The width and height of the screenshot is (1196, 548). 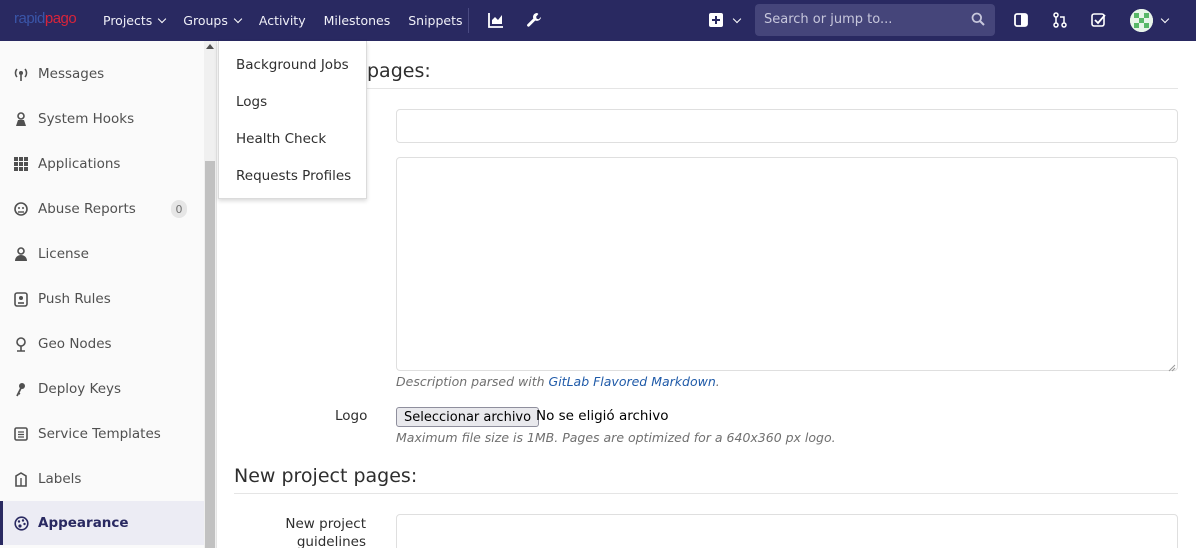 I want to click on sidebar-item-system-hooks: System Hooks, so click(x=102, y=119).